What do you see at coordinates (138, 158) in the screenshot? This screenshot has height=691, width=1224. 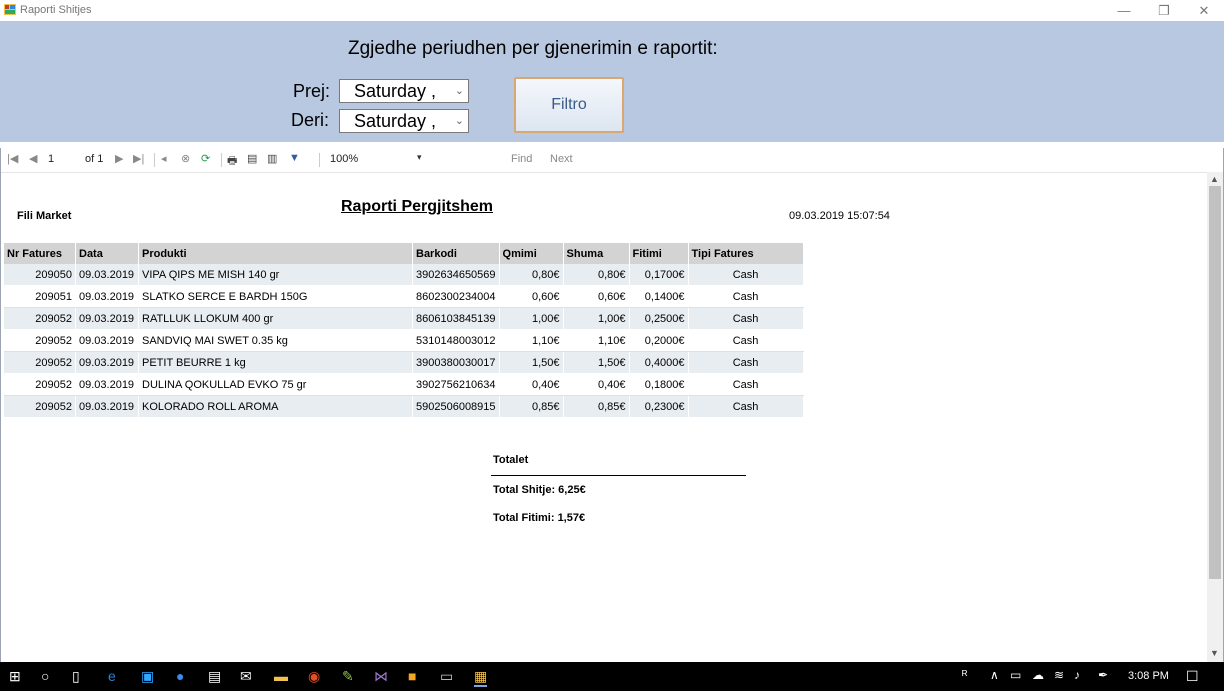 I see `last-page-icon: ▶|` at bounding box center [138, 158].